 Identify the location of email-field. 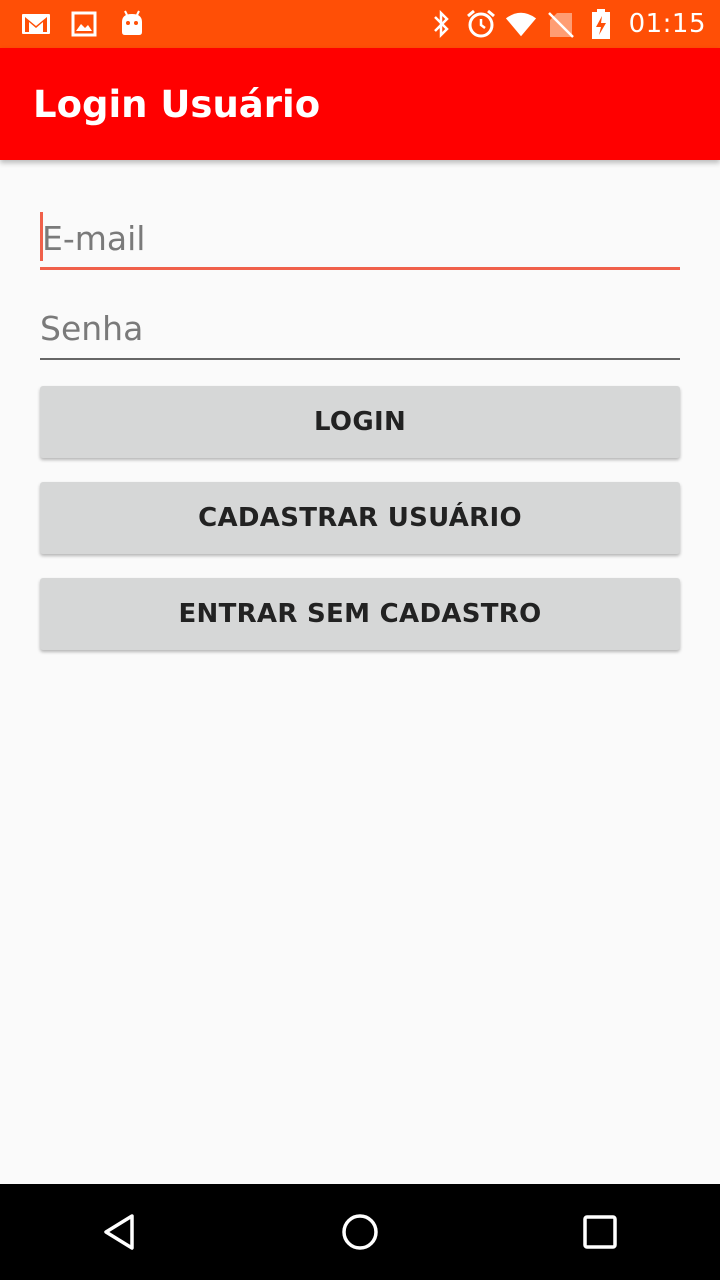
(360, 240).